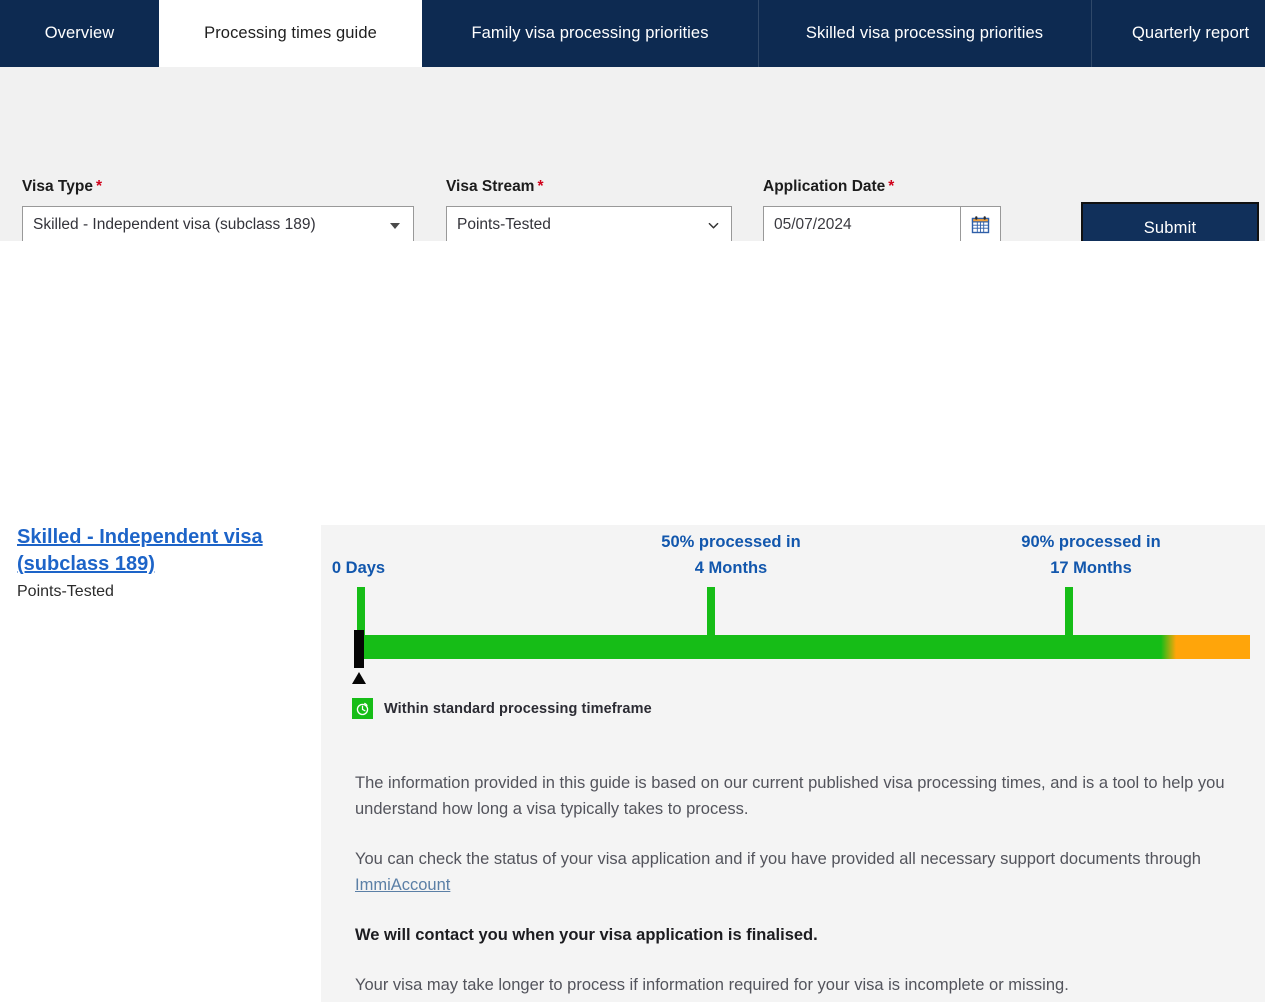  I want to click on visa-stream-label-text: Visa Stream, so click(490, 186).